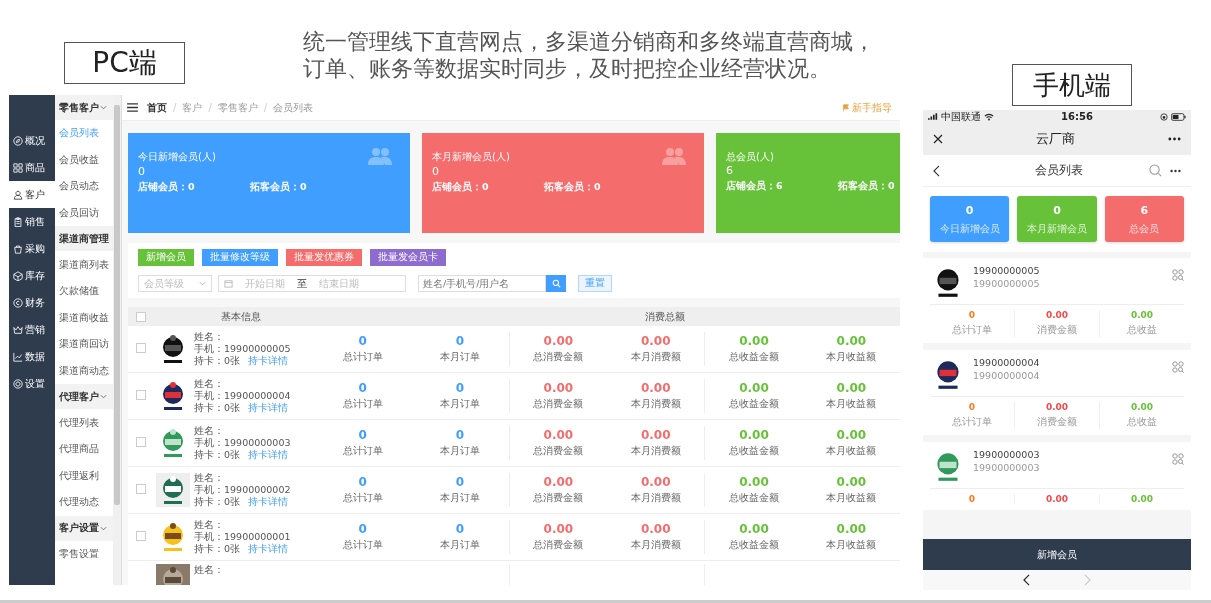 This screenshot has height=603, width=1211. I want to click on submenu-item: 零售设置, so click(84, 554).